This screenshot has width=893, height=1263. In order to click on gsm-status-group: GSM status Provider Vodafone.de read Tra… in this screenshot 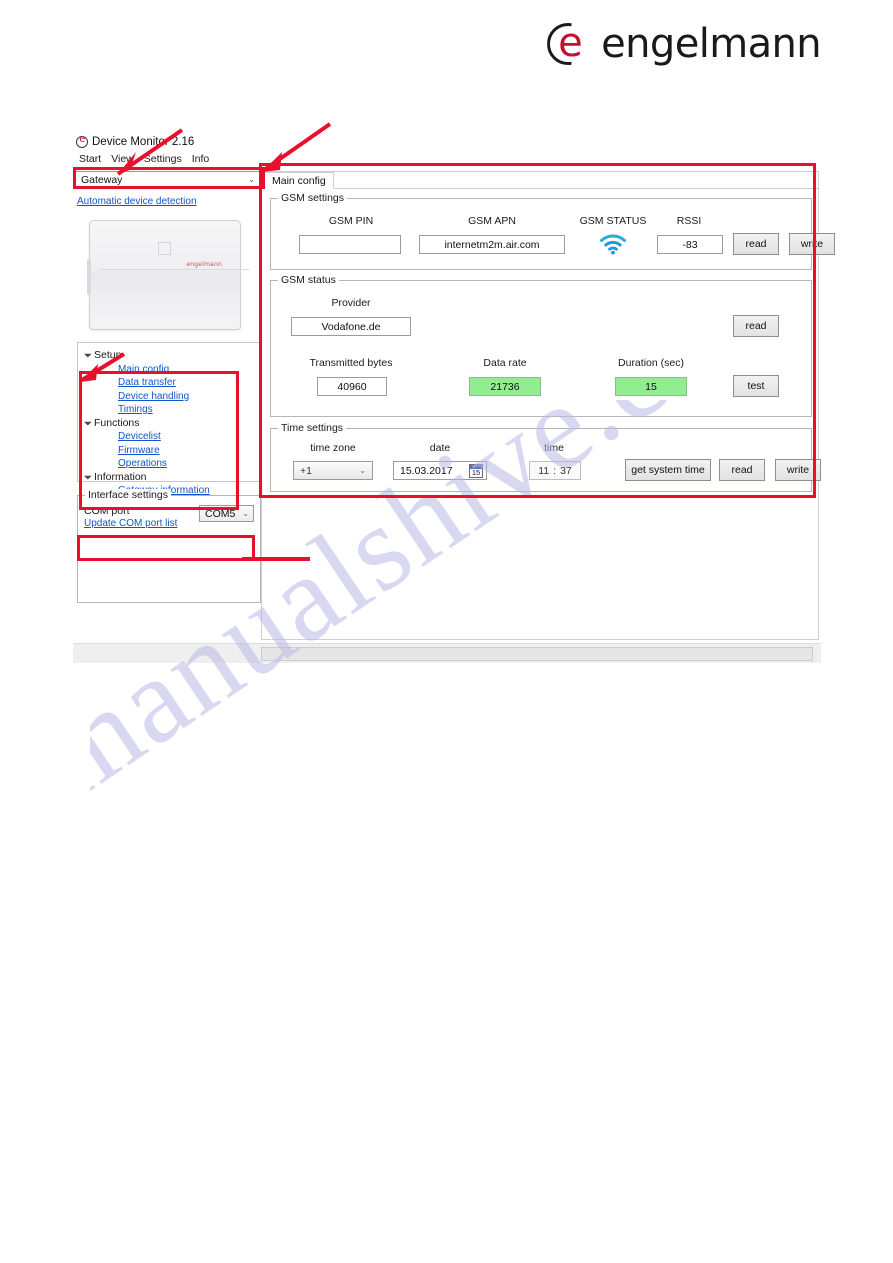, I will do `click(541, 345)`.